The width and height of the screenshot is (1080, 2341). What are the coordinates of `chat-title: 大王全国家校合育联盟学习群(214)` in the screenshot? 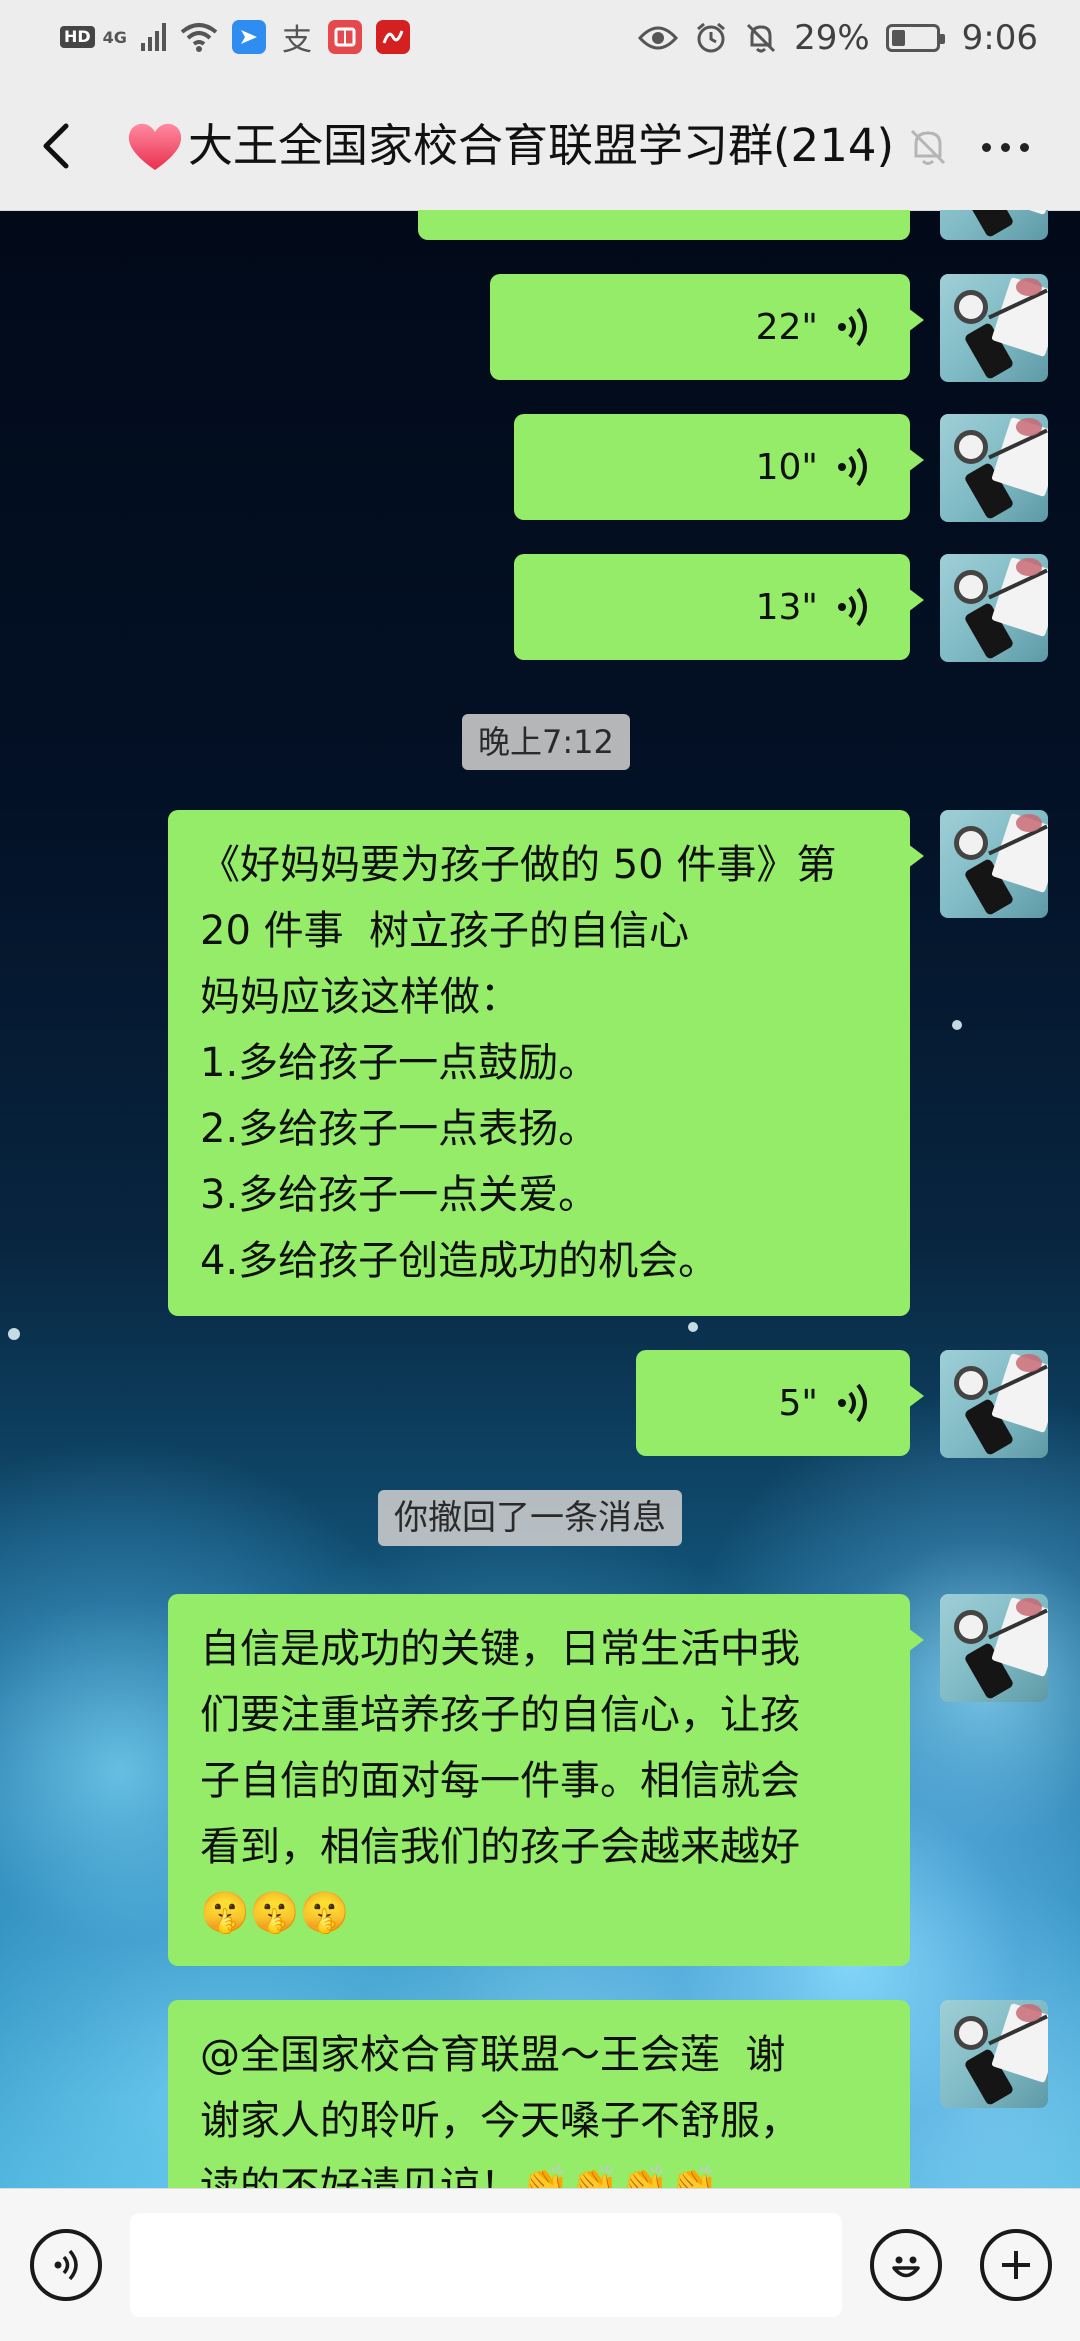 It's located at (516, 146).